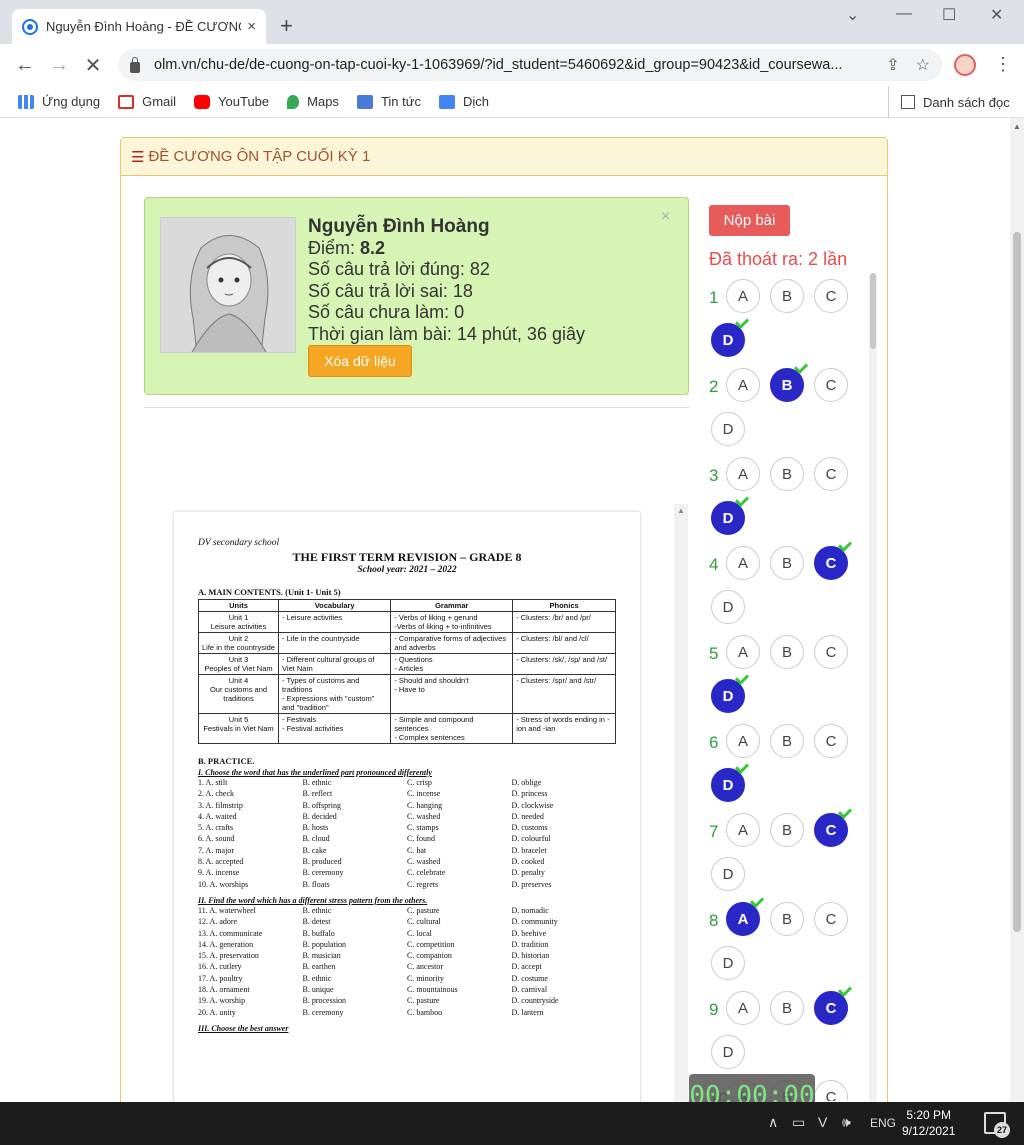 This screenshot has height=1145, width=1024. Describe the element at coordinates (892, 65) in the screenshot. I see `share-icon: ⇪` at that location.